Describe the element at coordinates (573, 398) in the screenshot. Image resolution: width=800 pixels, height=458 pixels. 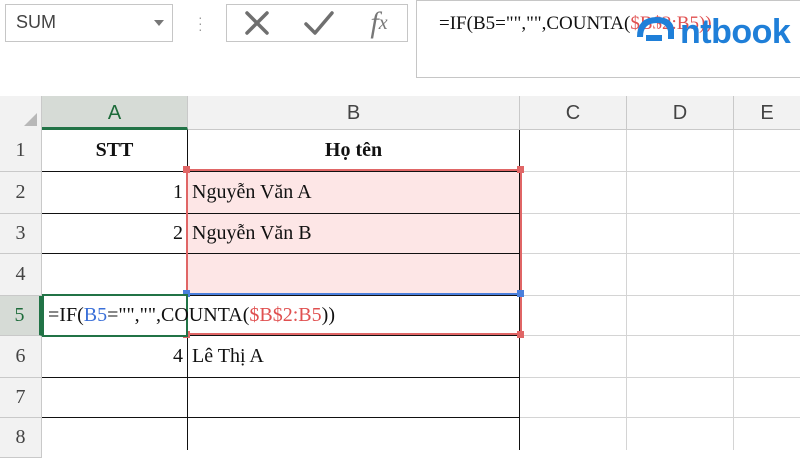
I see `cell-c7` at that location.